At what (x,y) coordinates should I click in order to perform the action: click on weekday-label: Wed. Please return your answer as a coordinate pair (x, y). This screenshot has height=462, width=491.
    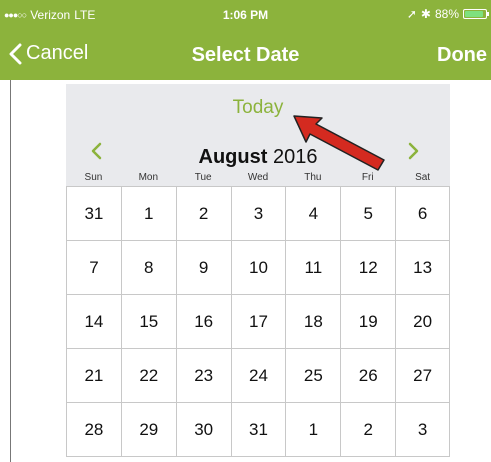
    Looking at the image, I should click on (258, 177).